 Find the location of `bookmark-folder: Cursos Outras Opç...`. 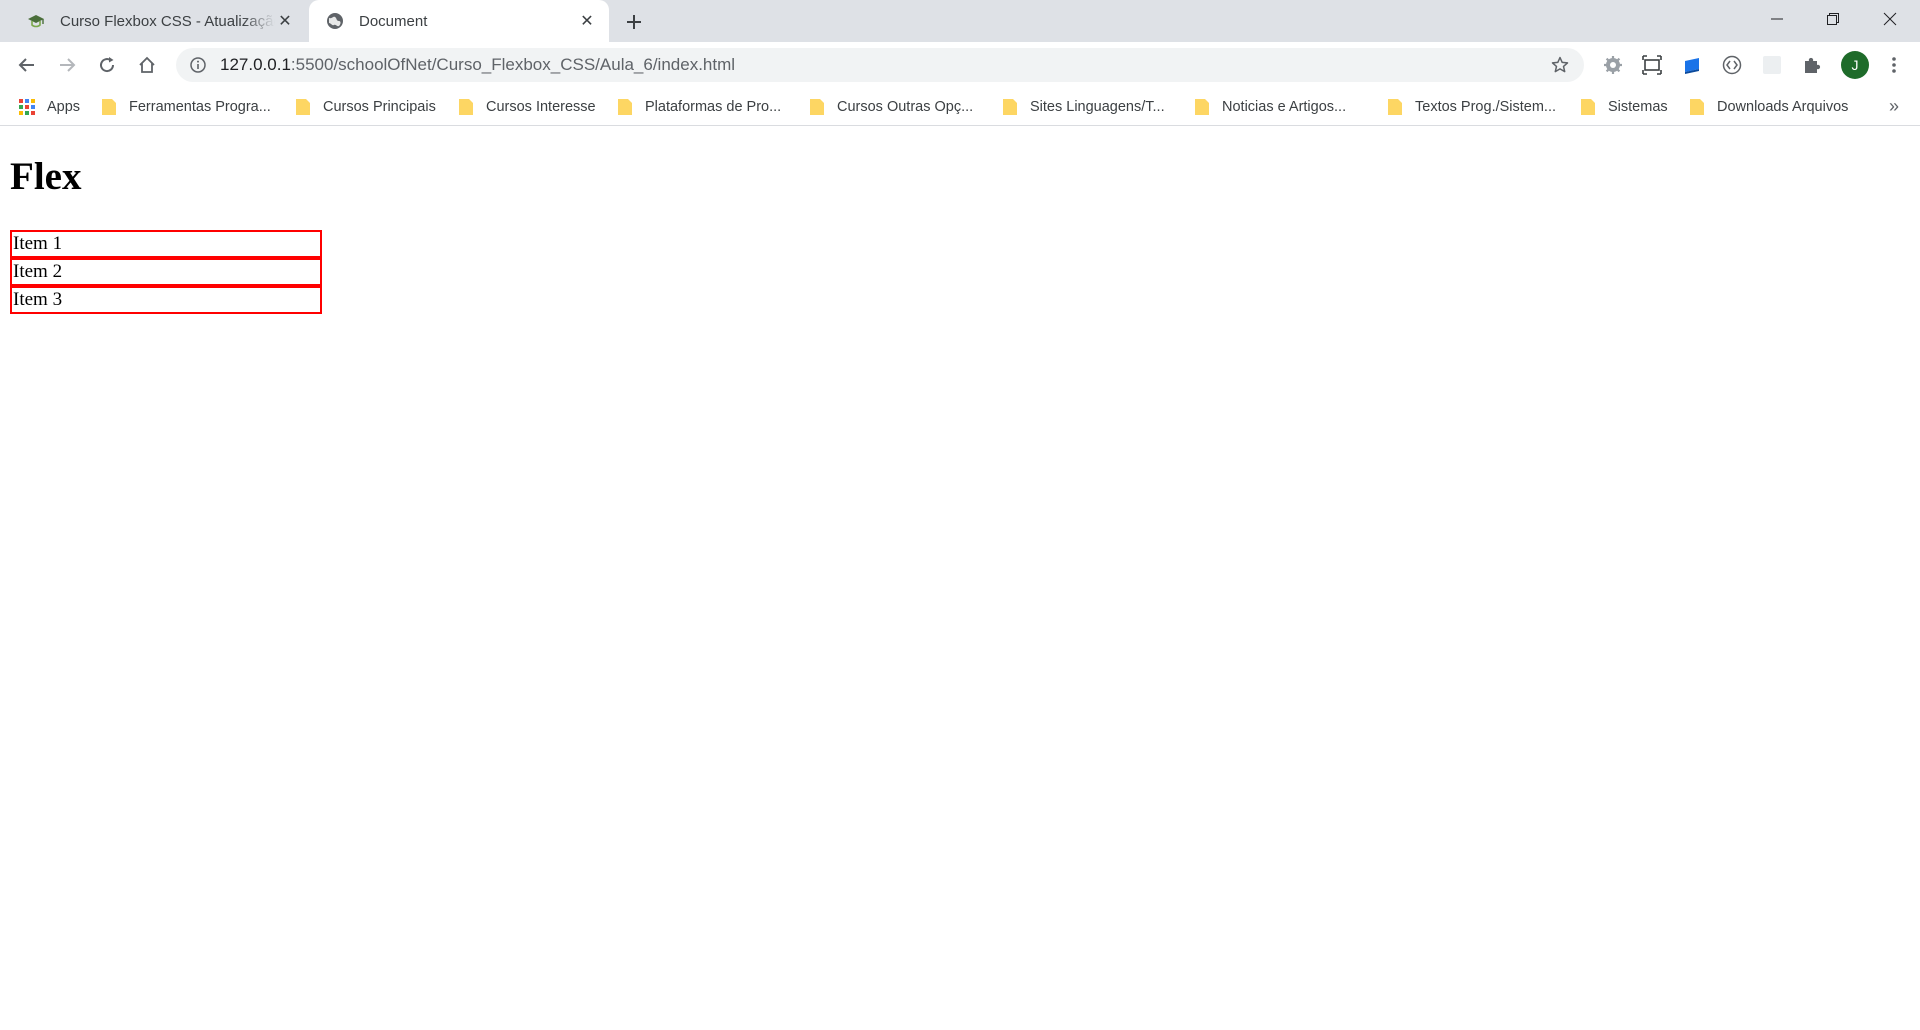

bookmark-folder: Cursos Outras Opç... is located at coordinates (891, 107).